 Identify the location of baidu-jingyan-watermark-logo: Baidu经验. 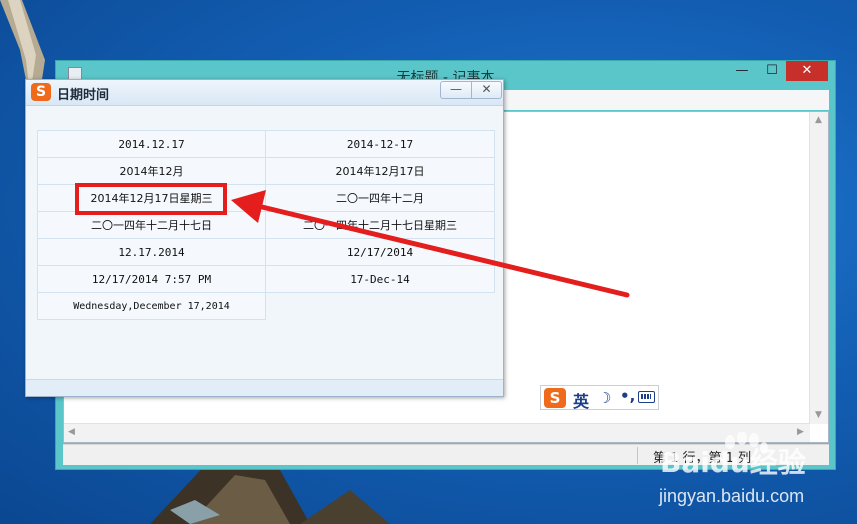
(733, 455).